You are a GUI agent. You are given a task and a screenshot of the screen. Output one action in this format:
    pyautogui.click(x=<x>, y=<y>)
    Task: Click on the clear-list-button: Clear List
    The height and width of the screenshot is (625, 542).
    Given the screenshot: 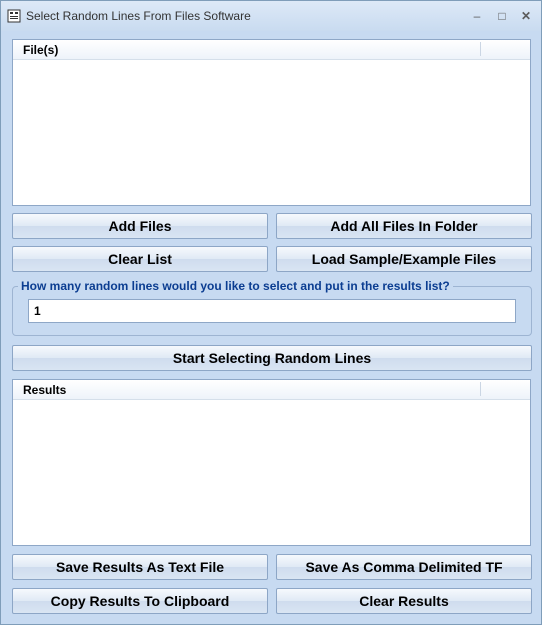 What is the action you would take?
    pyautogui.click(x=140, y=259)
    